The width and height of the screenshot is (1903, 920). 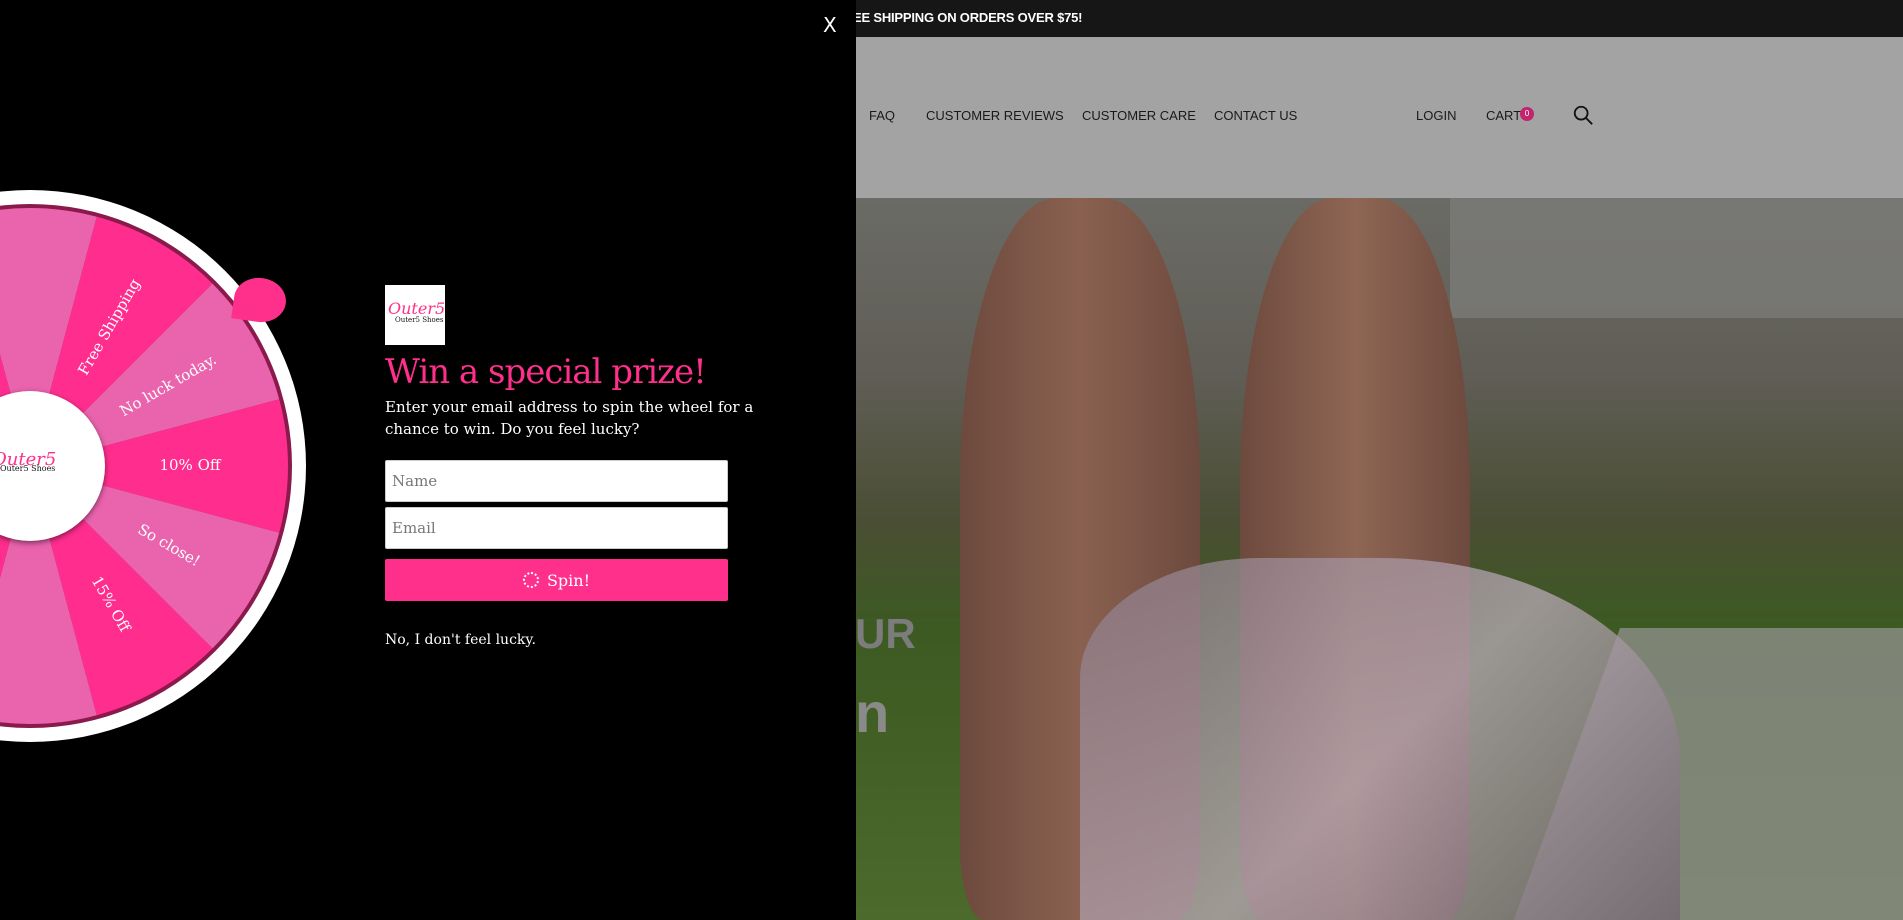 I want to click on popup-title: Win a special prize!, so click(x=546, y=372).